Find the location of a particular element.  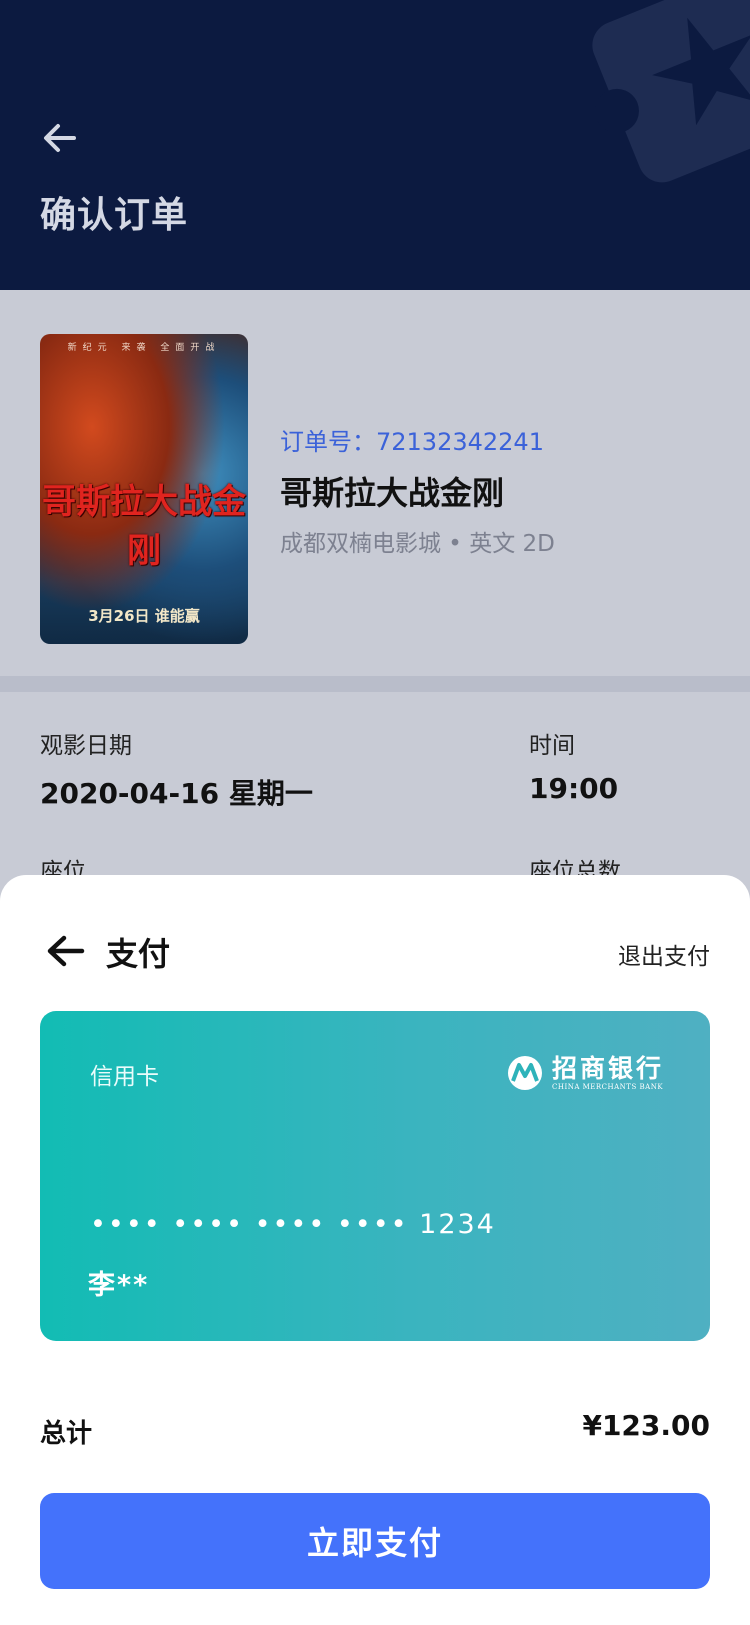

card-type: 信用卡 is located at coordinates (124, 1077).